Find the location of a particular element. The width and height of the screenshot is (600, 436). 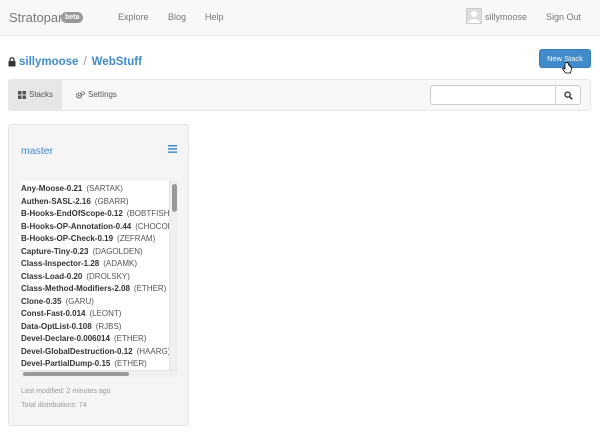

breadcrumb-repo: WebStuff is located at coordinates (117, 62).